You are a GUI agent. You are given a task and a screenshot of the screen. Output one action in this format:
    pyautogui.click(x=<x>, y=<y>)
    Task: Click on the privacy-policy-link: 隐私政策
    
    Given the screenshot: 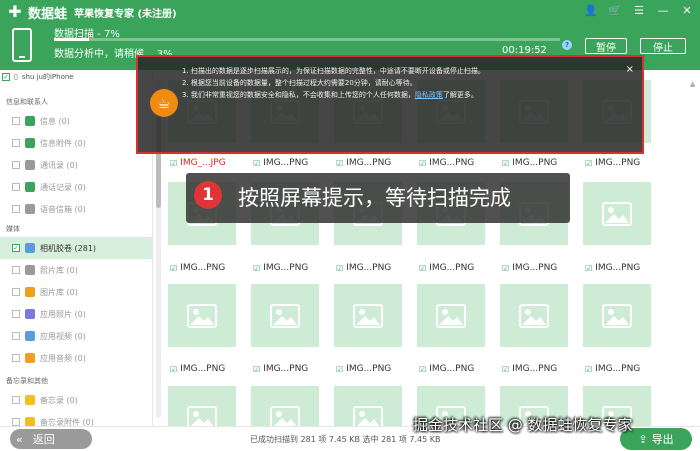 What is the action you would take?
    pyautogui.click(x=429, y=95)
    